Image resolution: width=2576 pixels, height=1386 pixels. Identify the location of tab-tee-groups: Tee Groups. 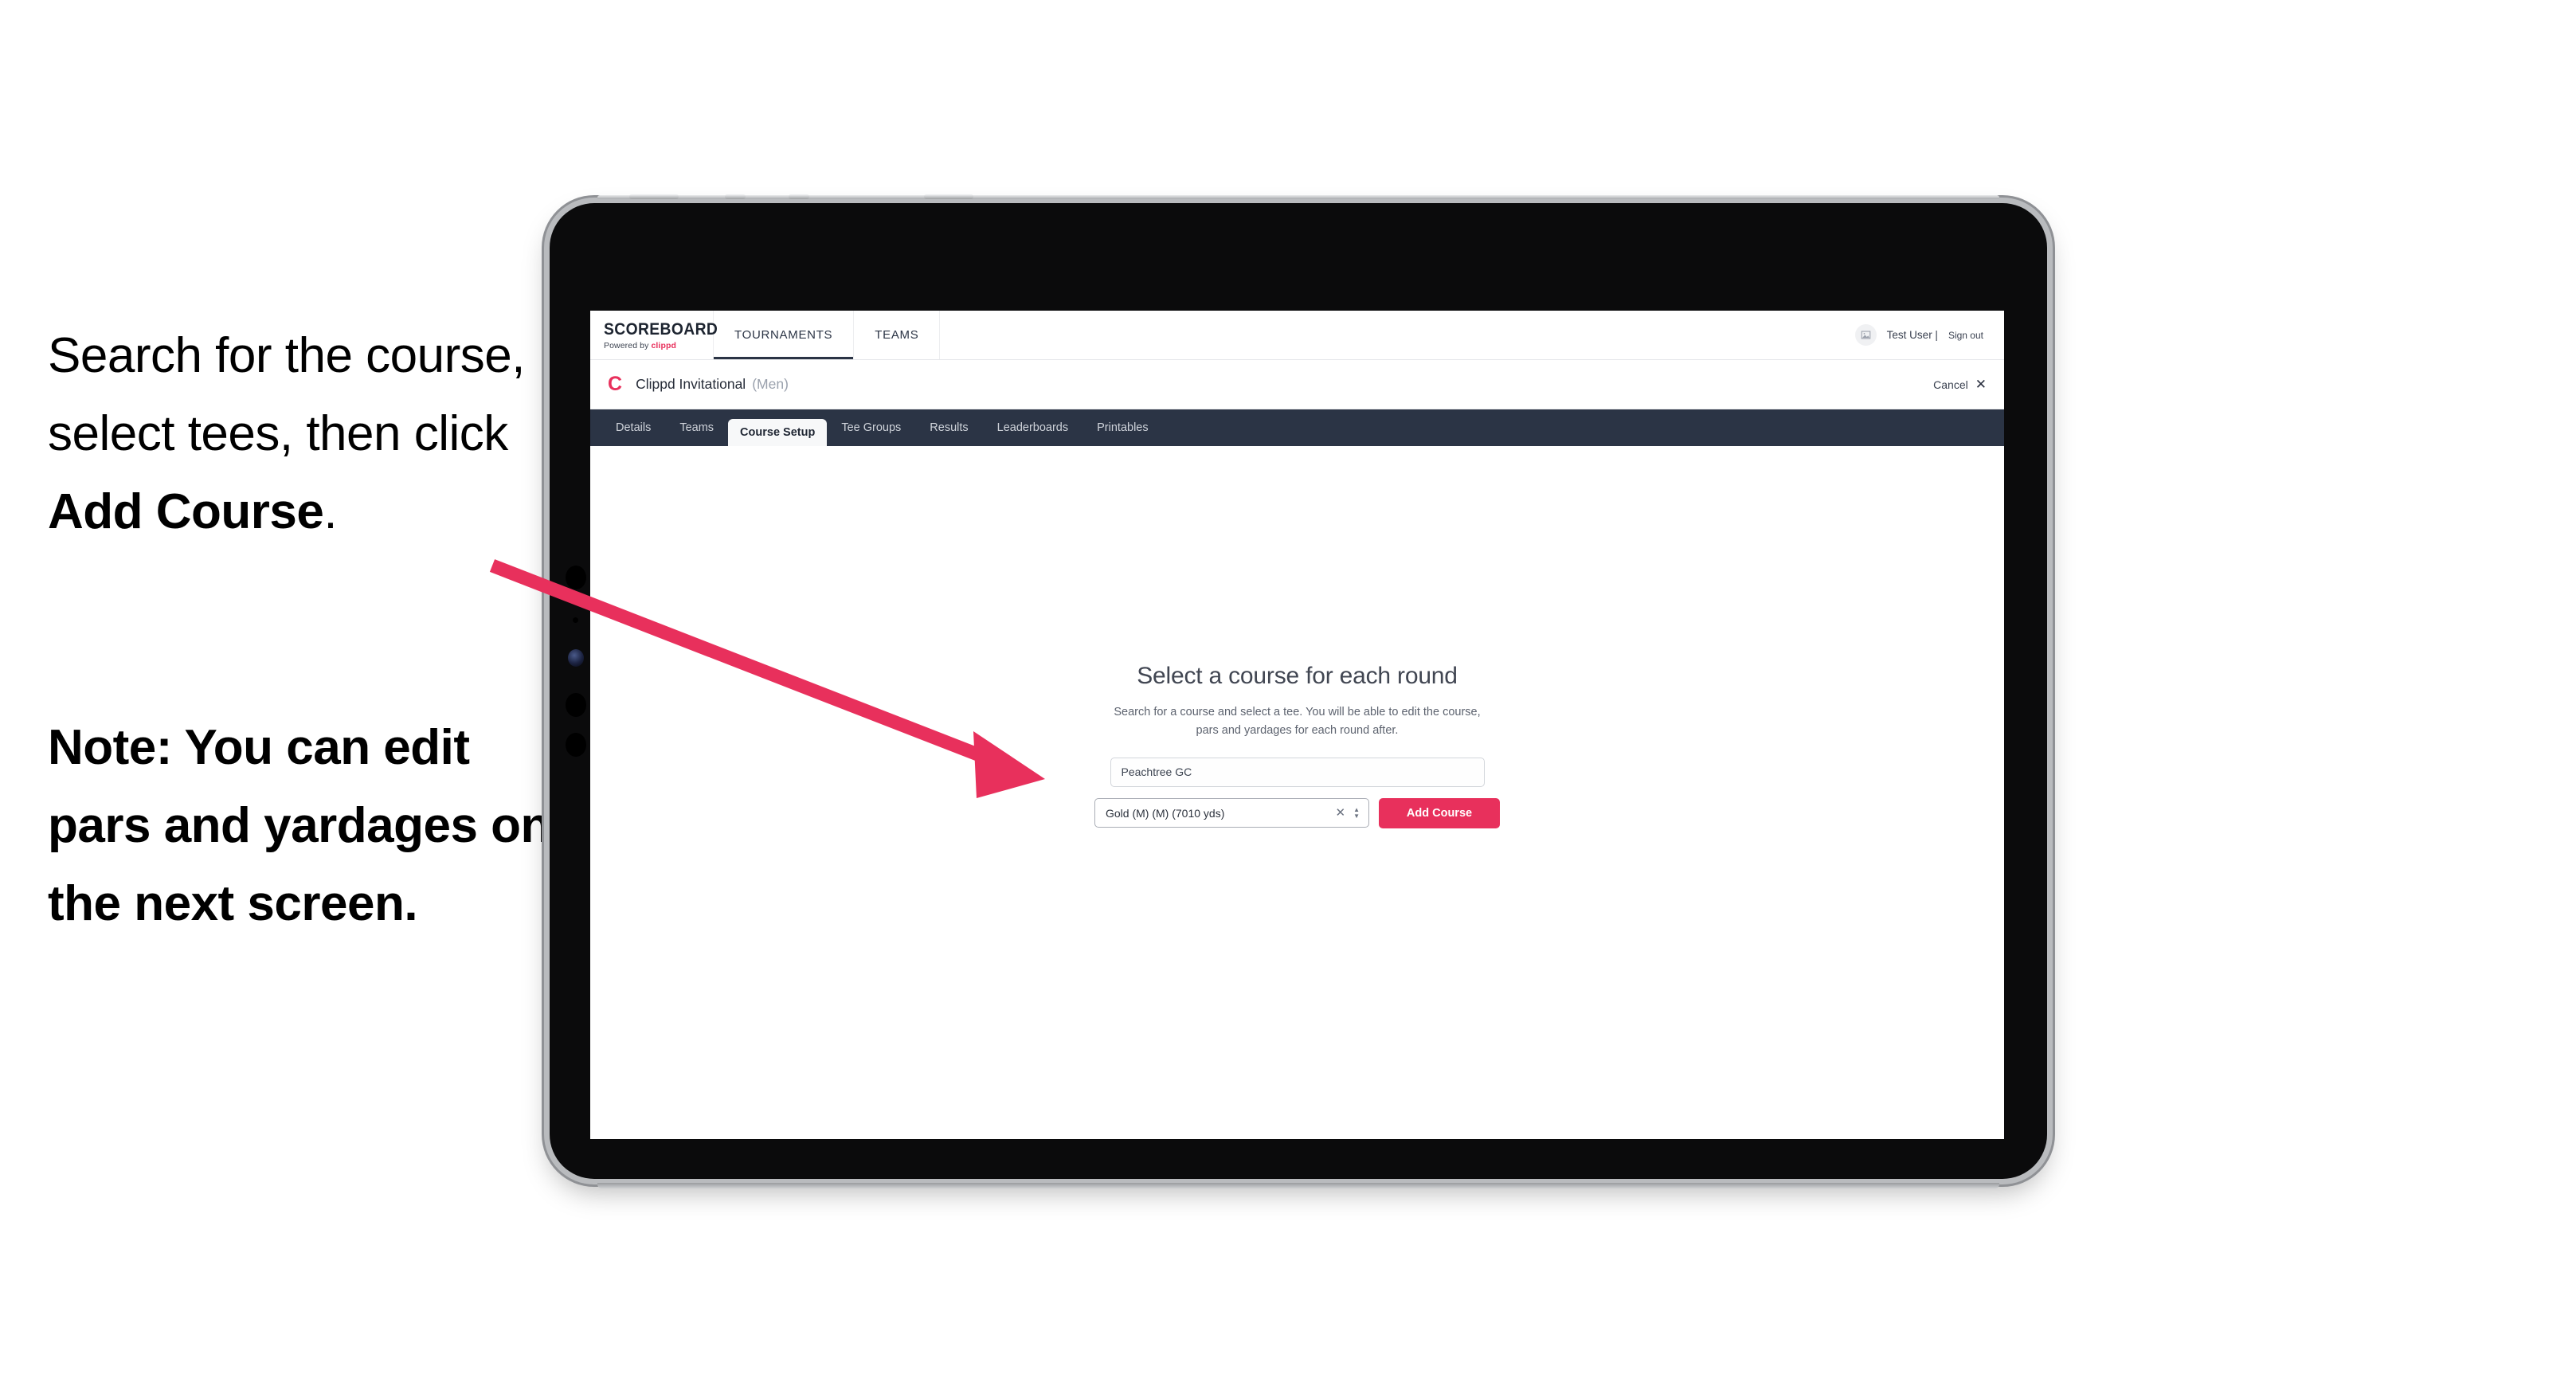
(871, 427).